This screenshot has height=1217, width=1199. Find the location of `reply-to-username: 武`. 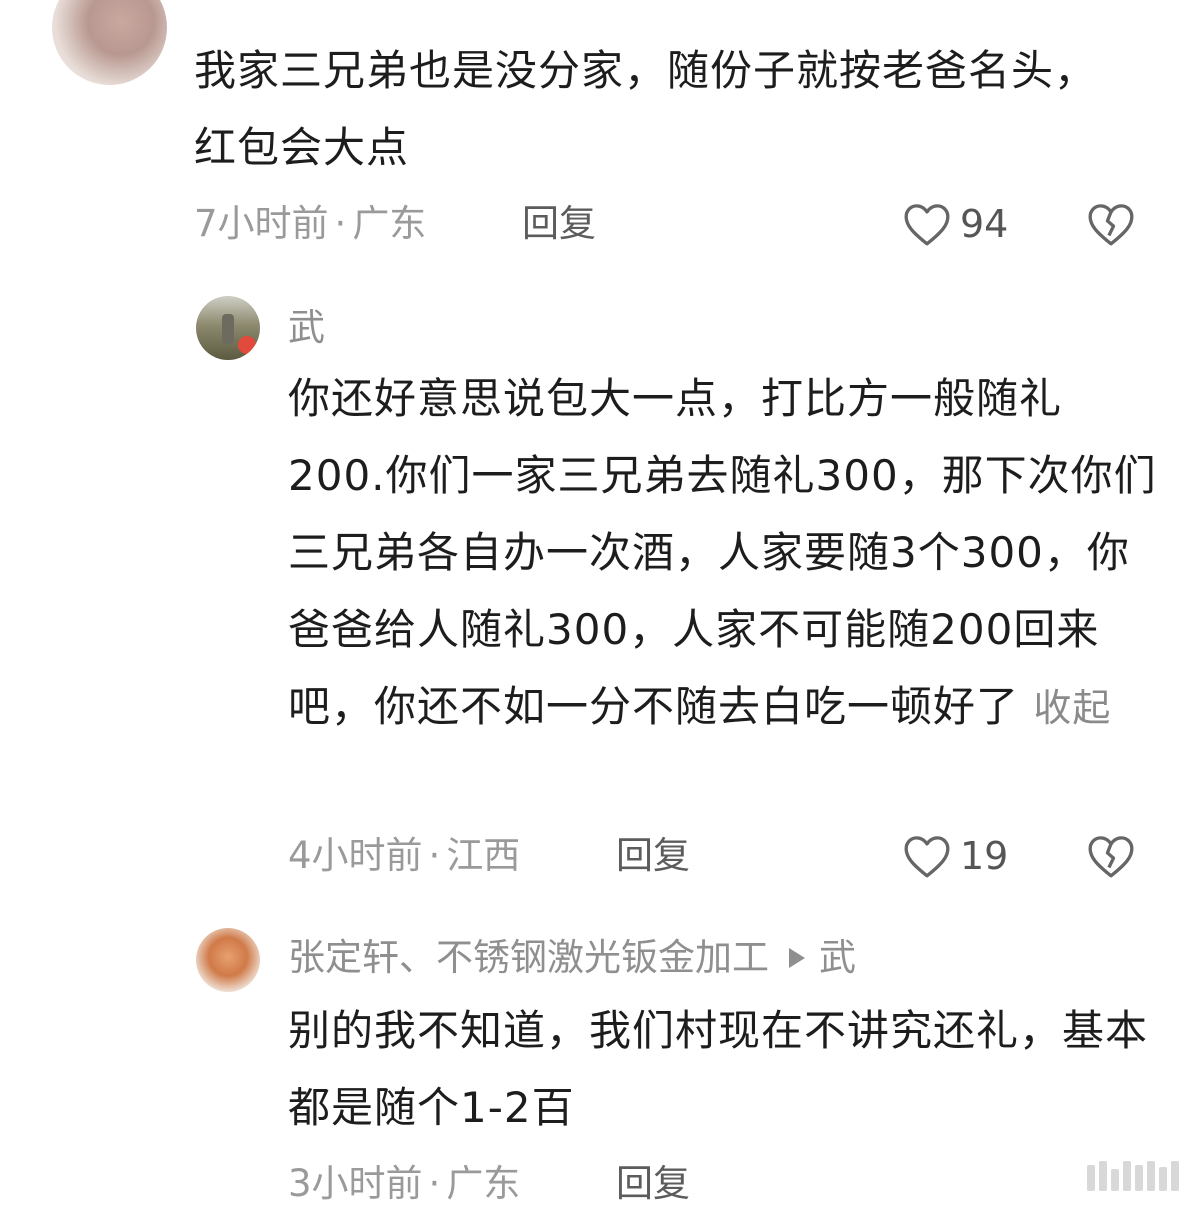

reply-to-username: 武 is located at coordinates (837, 957).